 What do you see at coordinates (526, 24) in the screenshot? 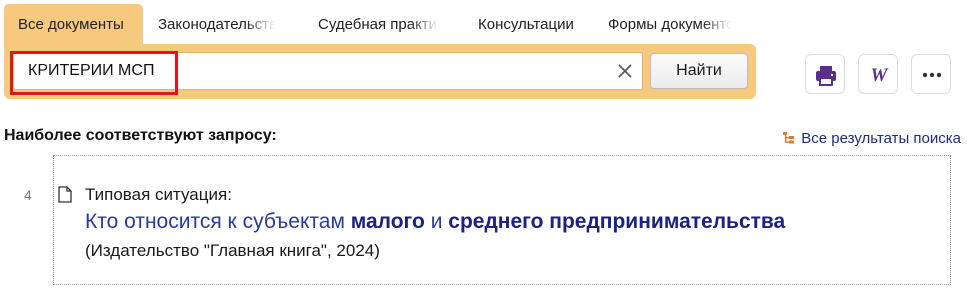
I see `tab-label: Консультации` at bounding box center [526, 24].